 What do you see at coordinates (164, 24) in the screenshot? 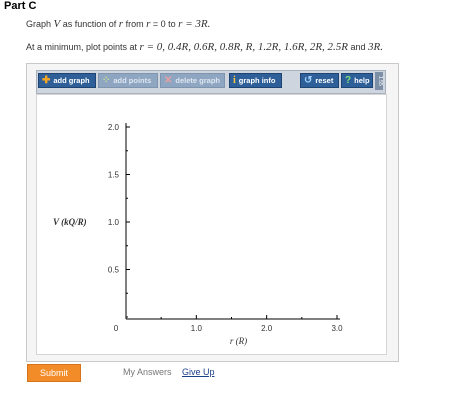
I see `q1-text-d: = 0 to` at bounding box center [164, 24].